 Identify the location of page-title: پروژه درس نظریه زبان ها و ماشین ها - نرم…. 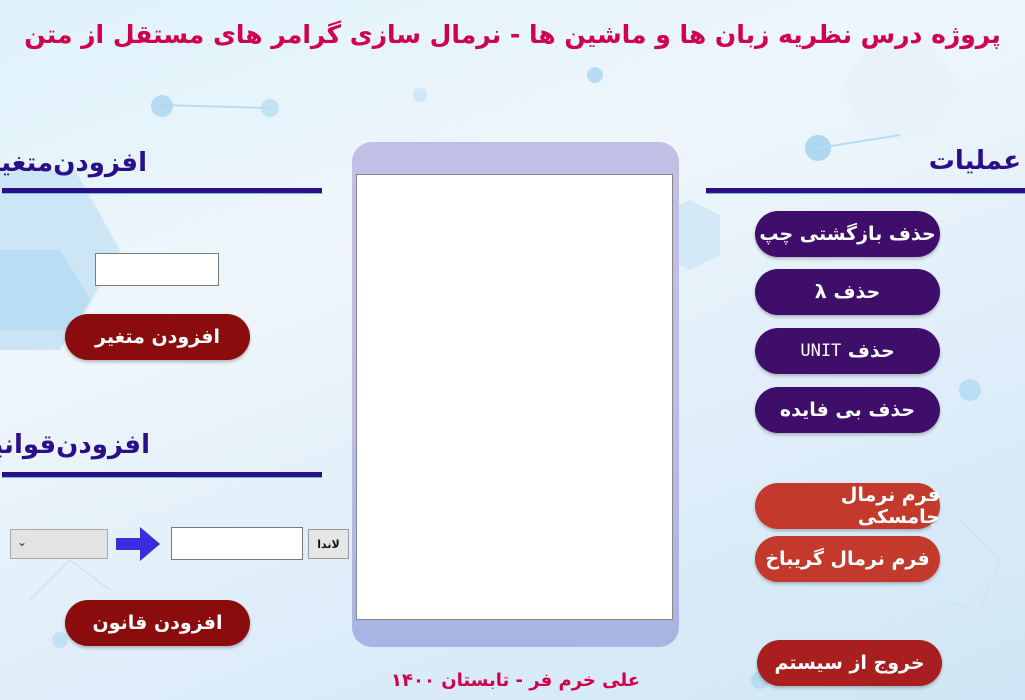
(512, 34).